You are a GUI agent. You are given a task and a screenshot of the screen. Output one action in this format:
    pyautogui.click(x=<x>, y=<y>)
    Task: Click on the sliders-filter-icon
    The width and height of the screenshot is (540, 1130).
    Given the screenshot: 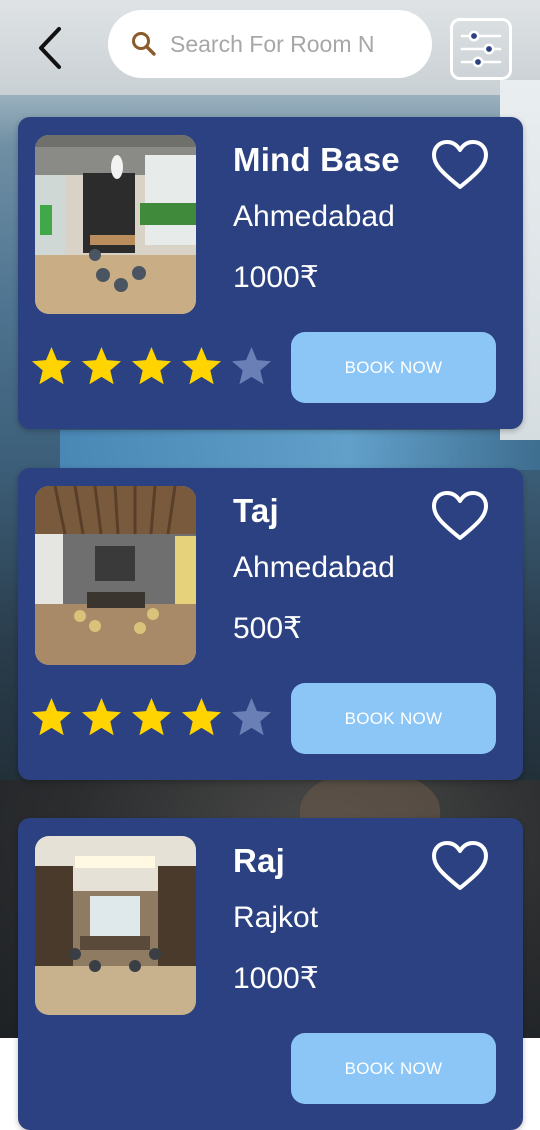 What is the action you would take?
    pyautogui.click(x=481, y=49)
    